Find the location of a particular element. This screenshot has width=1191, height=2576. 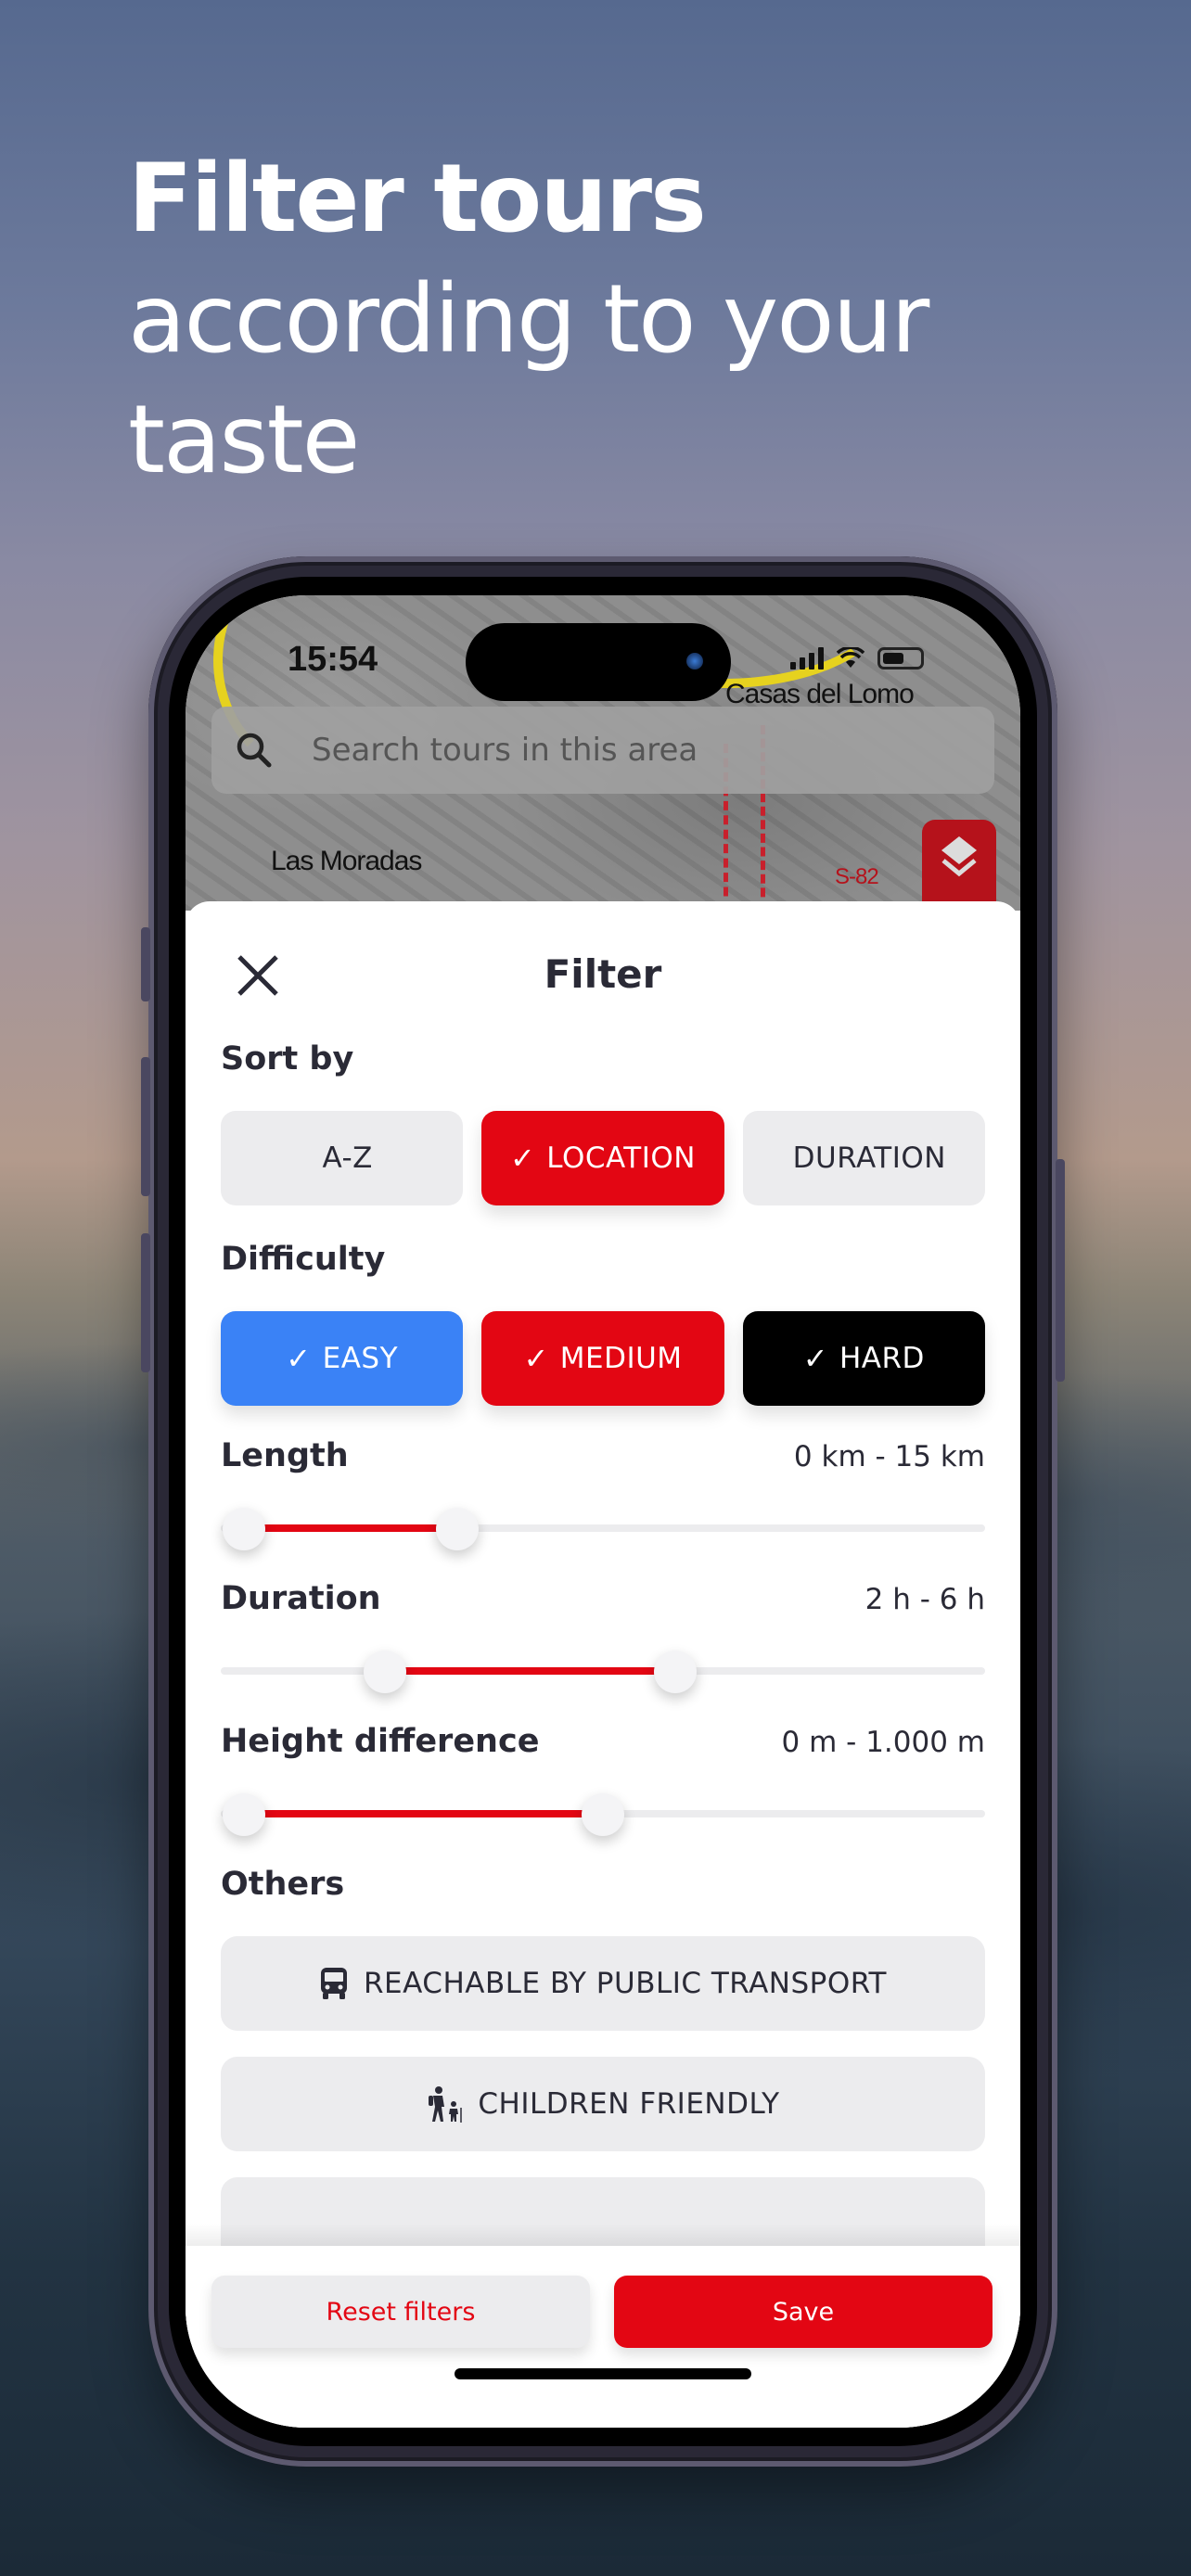

dynamic-island is located at coordinates (598, 662).